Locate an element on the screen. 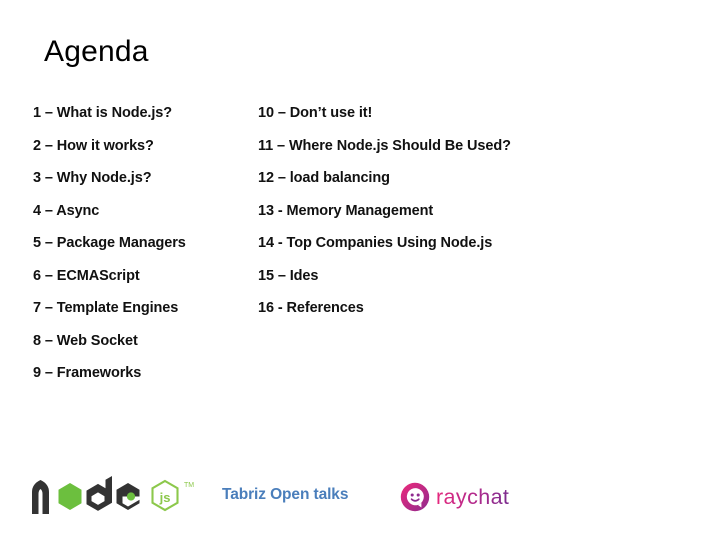 The image size is (720, 540). list-item: 7 – Template Engines is located at coordinates (106, 308).